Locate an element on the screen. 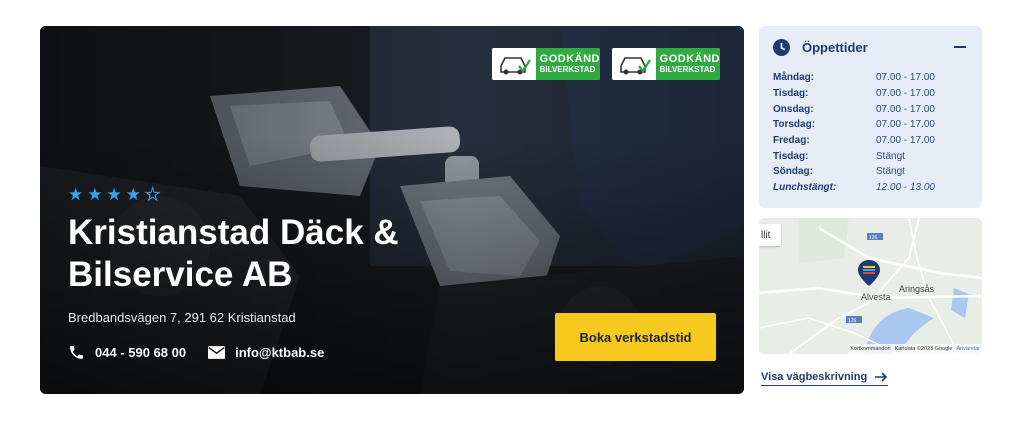 The width and height of the screenshot is (1020, 436). business-name: Kristianstad Däck & Bilservice AB is located at coordinates (233, 253).